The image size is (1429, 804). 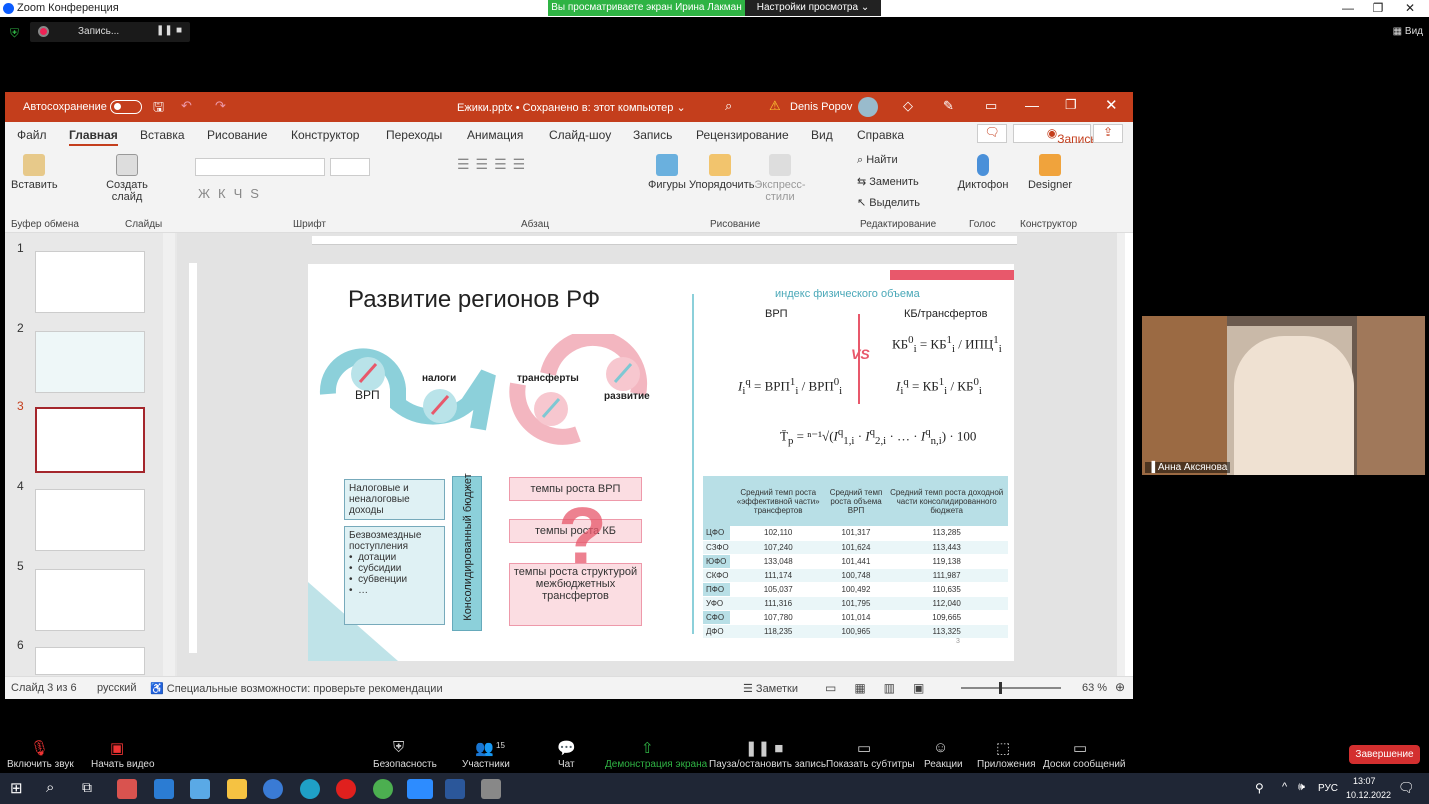 I want to click on dictate-button: Диктофон, so click(x=983, y=172).